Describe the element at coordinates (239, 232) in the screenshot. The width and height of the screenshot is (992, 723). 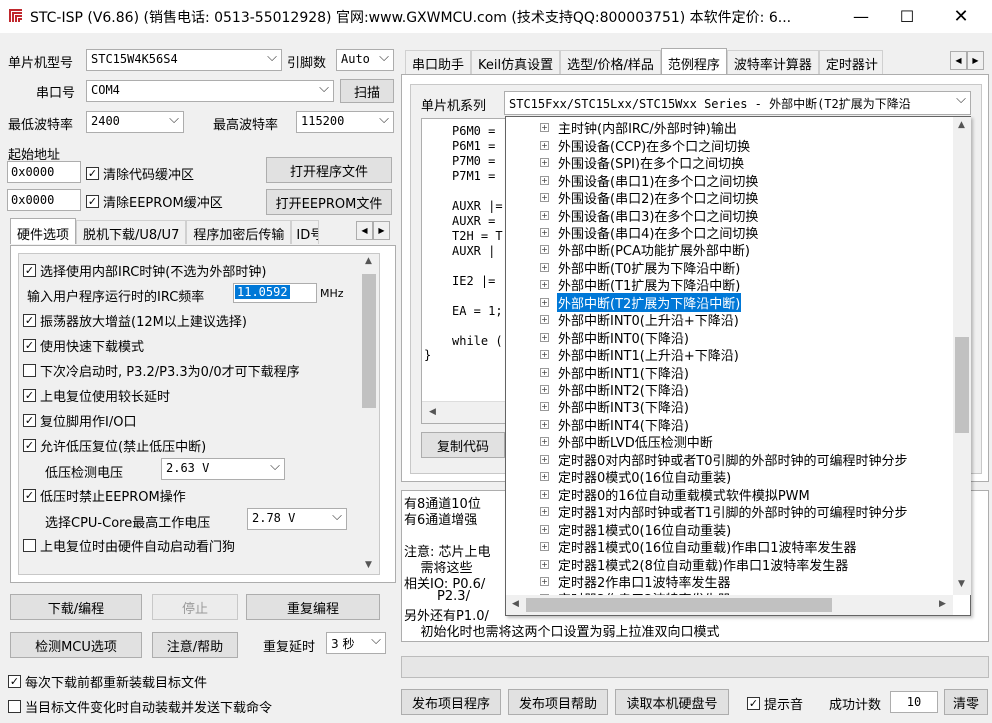
I see `tab-encrypted-transfer: 程序加密后传输` at that location.